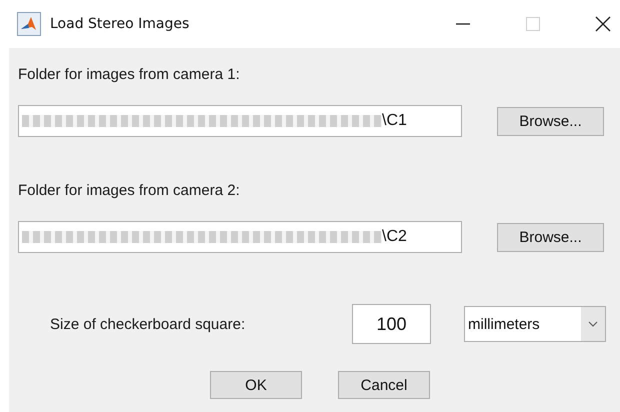 Image resolution: width=620 pixels, height=412 pixels. Describe the element at coordinates (391, 324) in the screenshot. I see `square-size-field: 100` at that location.